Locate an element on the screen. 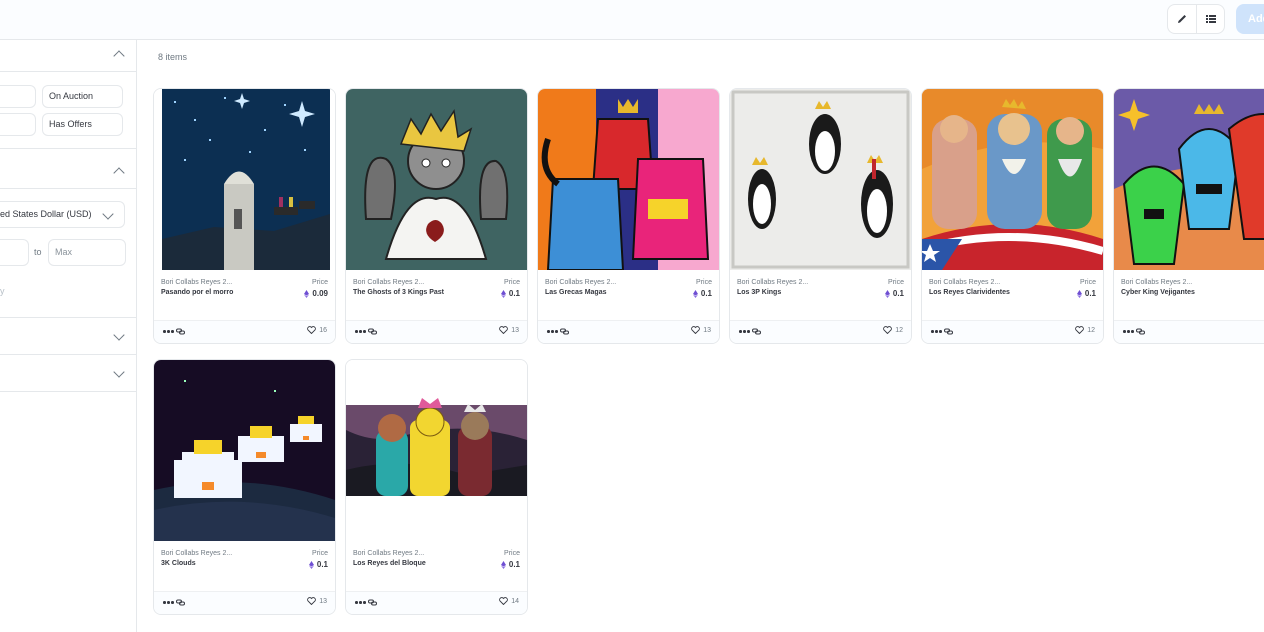 This screenshot has height=632, width=1264. has-offers-toggle: Has Offers is located at coordinates (82, 124).